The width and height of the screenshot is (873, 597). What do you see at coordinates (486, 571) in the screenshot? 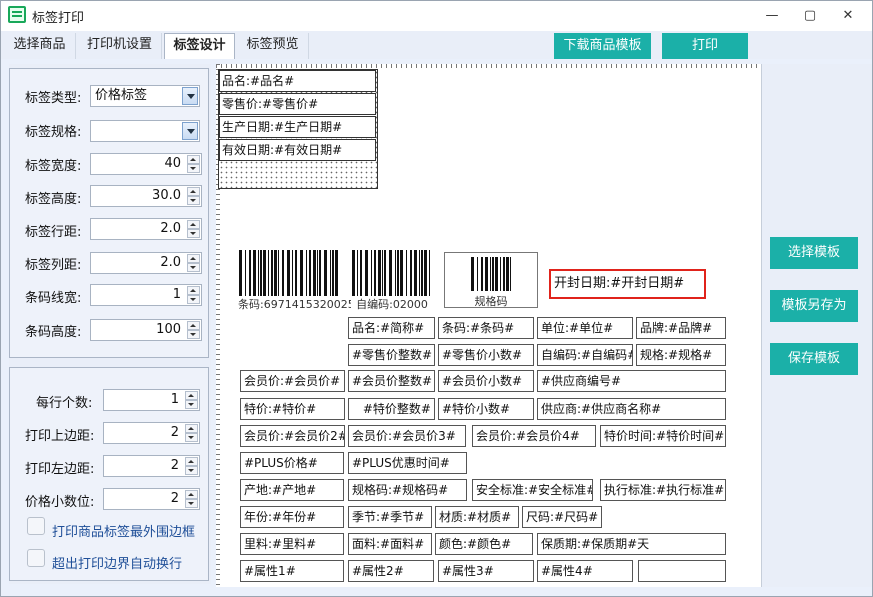
I see `label-field: #属性3#` at bounding box center [486, 571].